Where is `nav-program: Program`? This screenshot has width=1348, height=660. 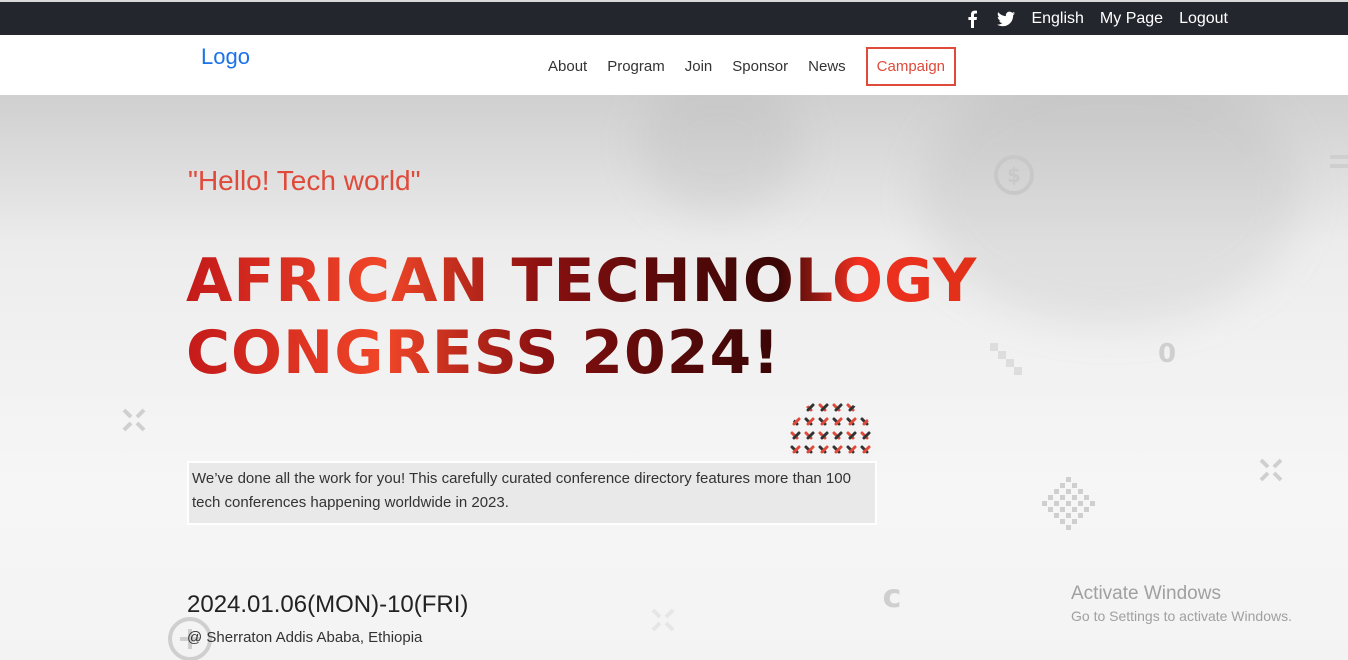
nav-program: Program is located at coordinates (636, 67).